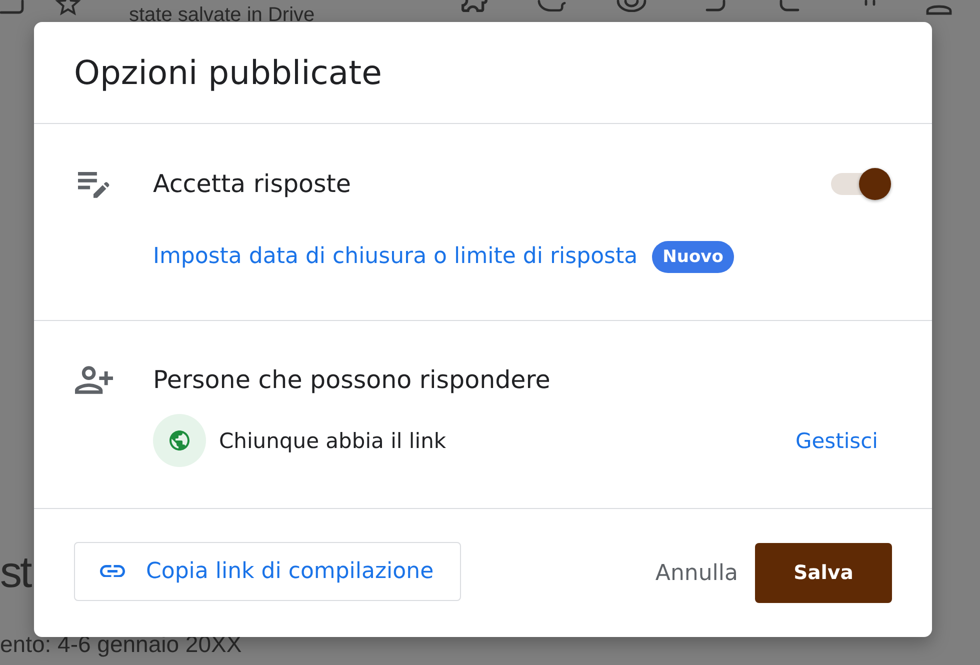  What do you see at coordinates (332, 441) in the screenshot?
I see `audience-text: Chiunque abbia il link` at bounding box center [332, 441].